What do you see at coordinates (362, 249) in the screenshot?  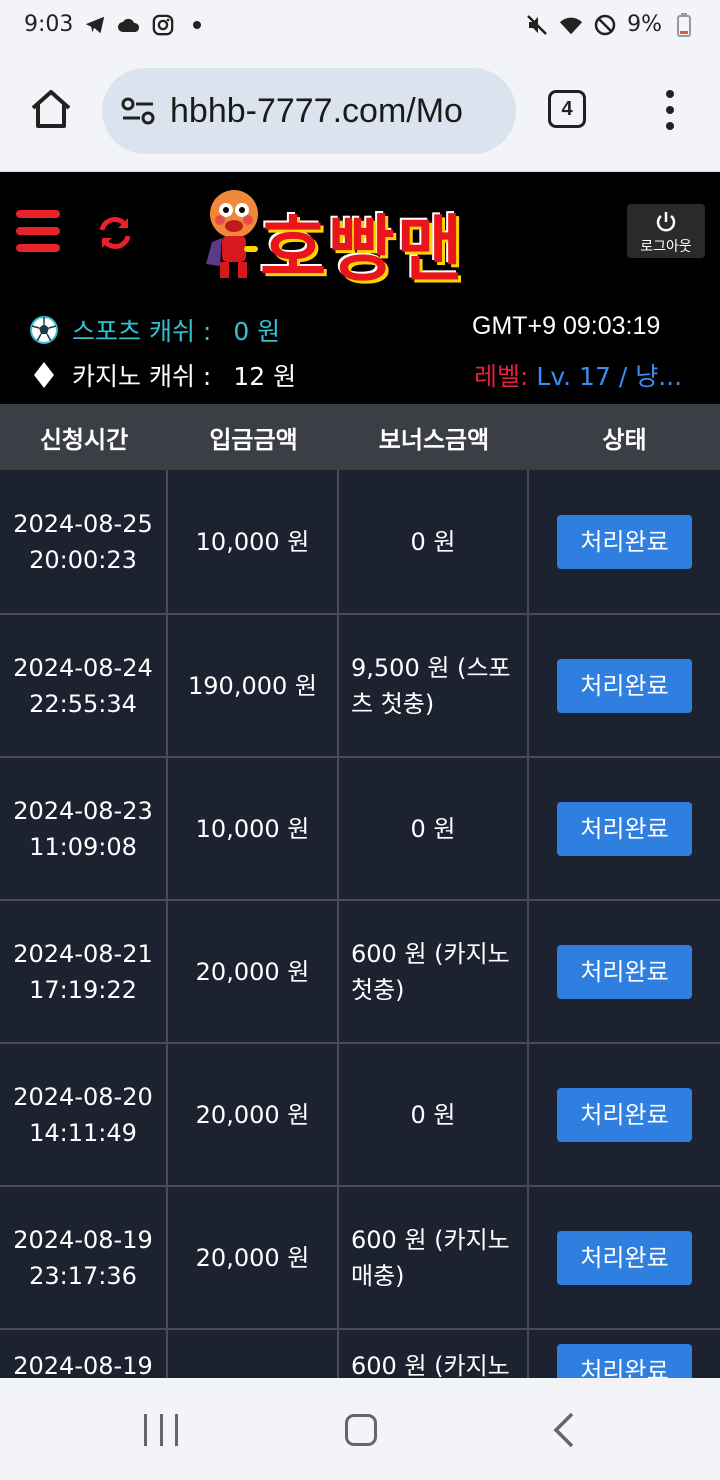 I see `logo-text: 호빵맨` at bounding box center [362, 249].